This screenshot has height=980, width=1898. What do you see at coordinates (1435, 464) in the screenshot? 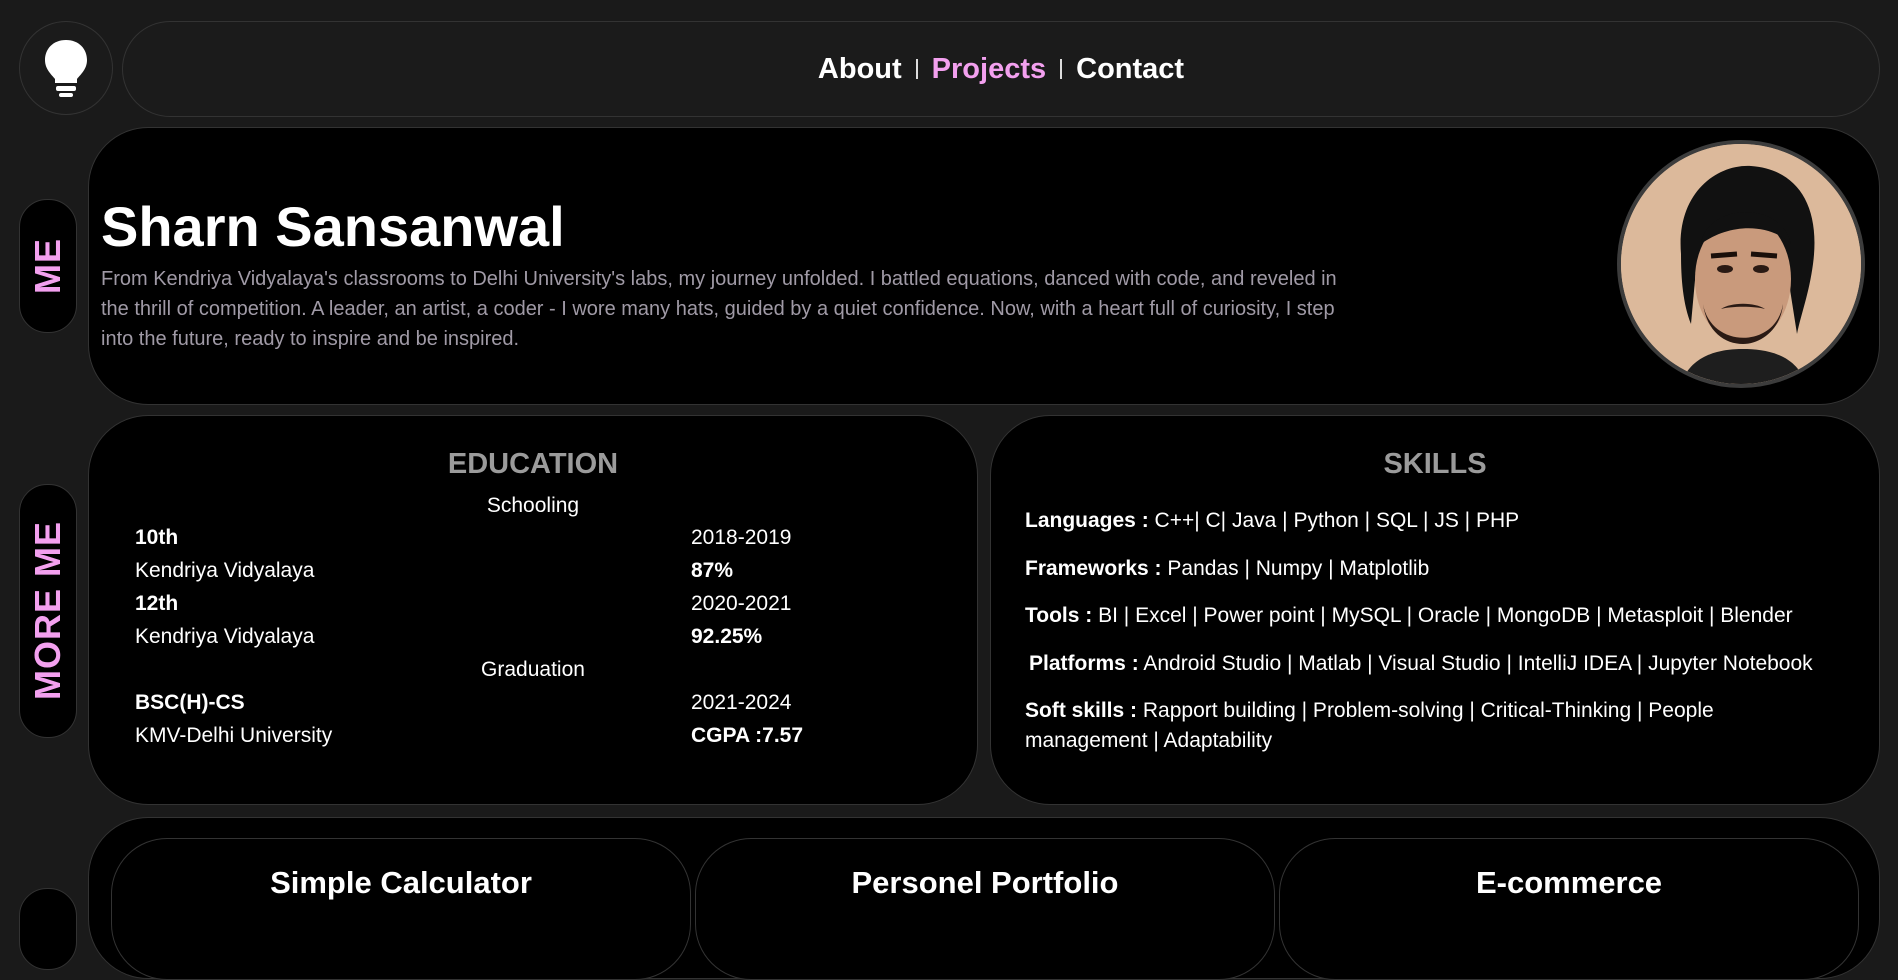
I see `skills-title: SKILLS` at bounding box center [1435, 464].